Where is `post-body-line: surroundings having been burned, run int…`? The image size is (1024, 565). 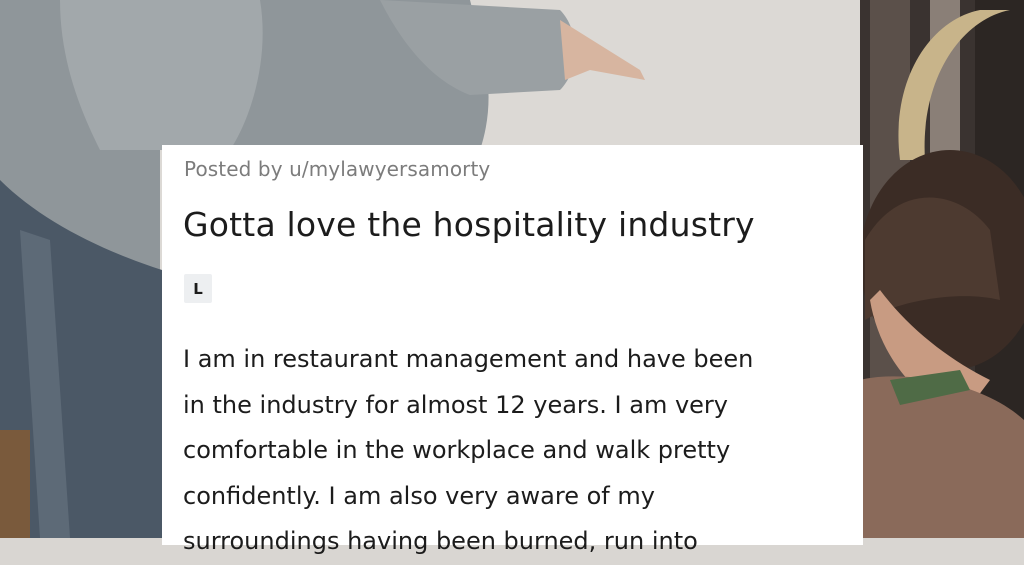
post-body-line: surroundings having been burned, run int… is located at coordinates (440, 541).